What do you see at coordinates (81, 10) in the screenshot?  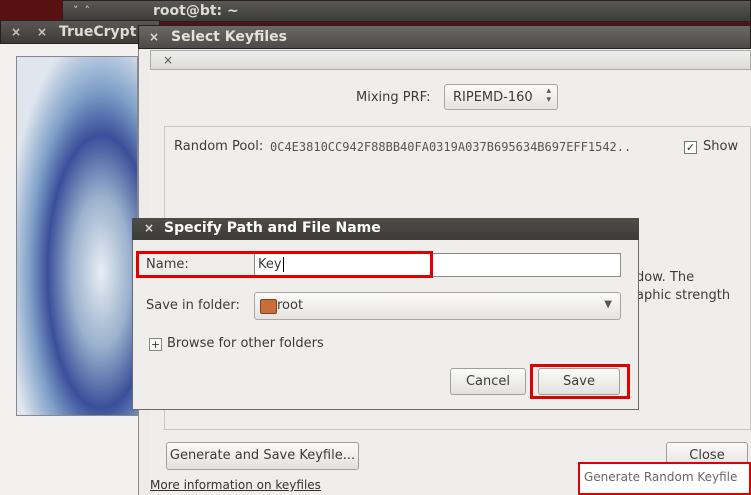 I see `terminal-window-controls: ˅ ˄` at bounding box center [81, 10].